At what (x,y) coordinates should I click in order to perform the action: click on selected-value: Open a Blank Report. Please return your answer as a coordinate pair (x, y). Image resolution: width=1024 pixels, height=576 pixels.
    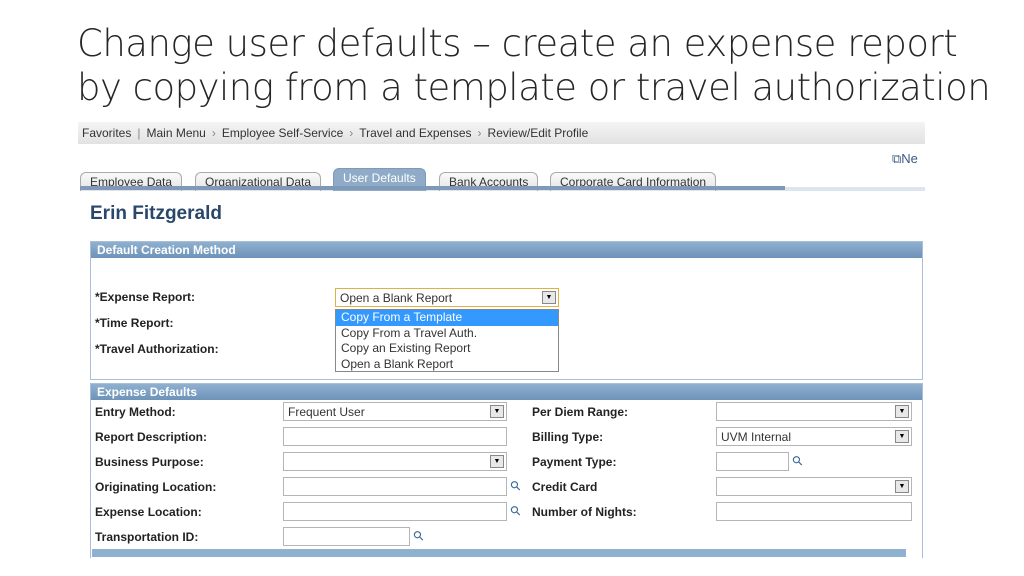
    Looking at the image, I should click on (396, 298).